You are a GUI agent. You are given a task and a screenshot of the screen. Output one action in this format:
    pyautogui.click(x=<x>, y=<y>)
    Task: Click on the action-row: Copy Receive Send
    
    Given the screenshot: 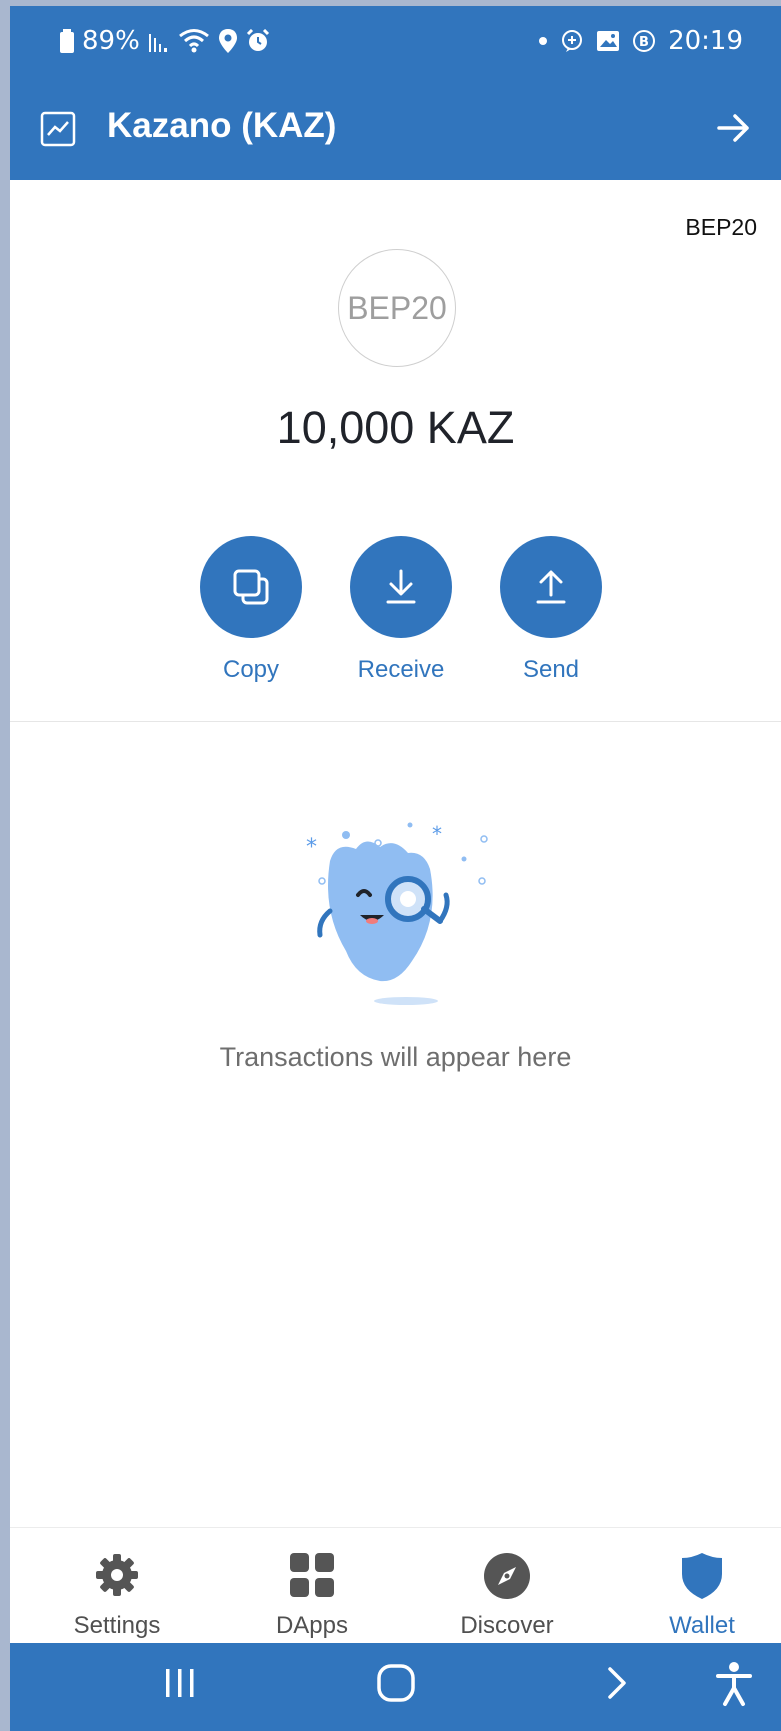 What is the action you would take?
    pyautogui.click(x=401, y=616)
    